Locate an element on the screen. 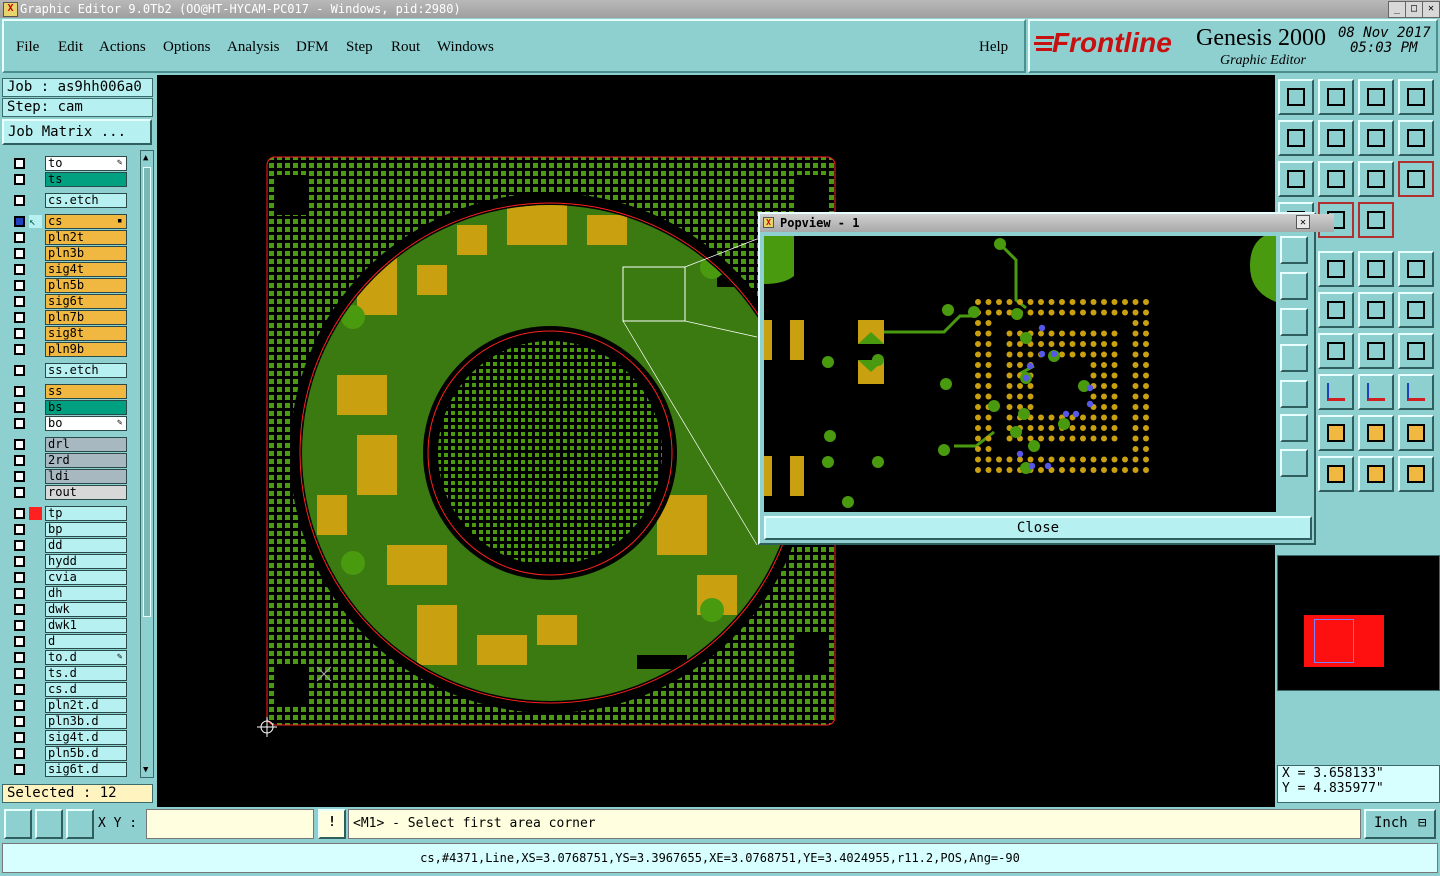 This screenshot has height=876, width=1440. layer-row-2rd: 2rd is located at coordinates (68, 460).